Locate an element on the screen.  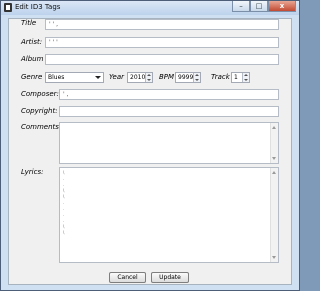
document-icon is located at coordinates (8, 7).